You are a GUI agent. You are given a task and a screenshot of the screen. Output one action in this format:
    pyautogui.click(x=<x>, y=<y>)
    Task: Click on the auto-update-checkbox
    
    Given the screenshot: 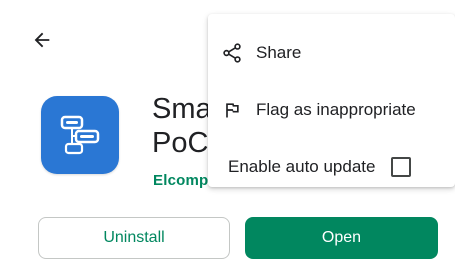 What is the action you would take?
    pyautogui.click(x=401, y=166)
    